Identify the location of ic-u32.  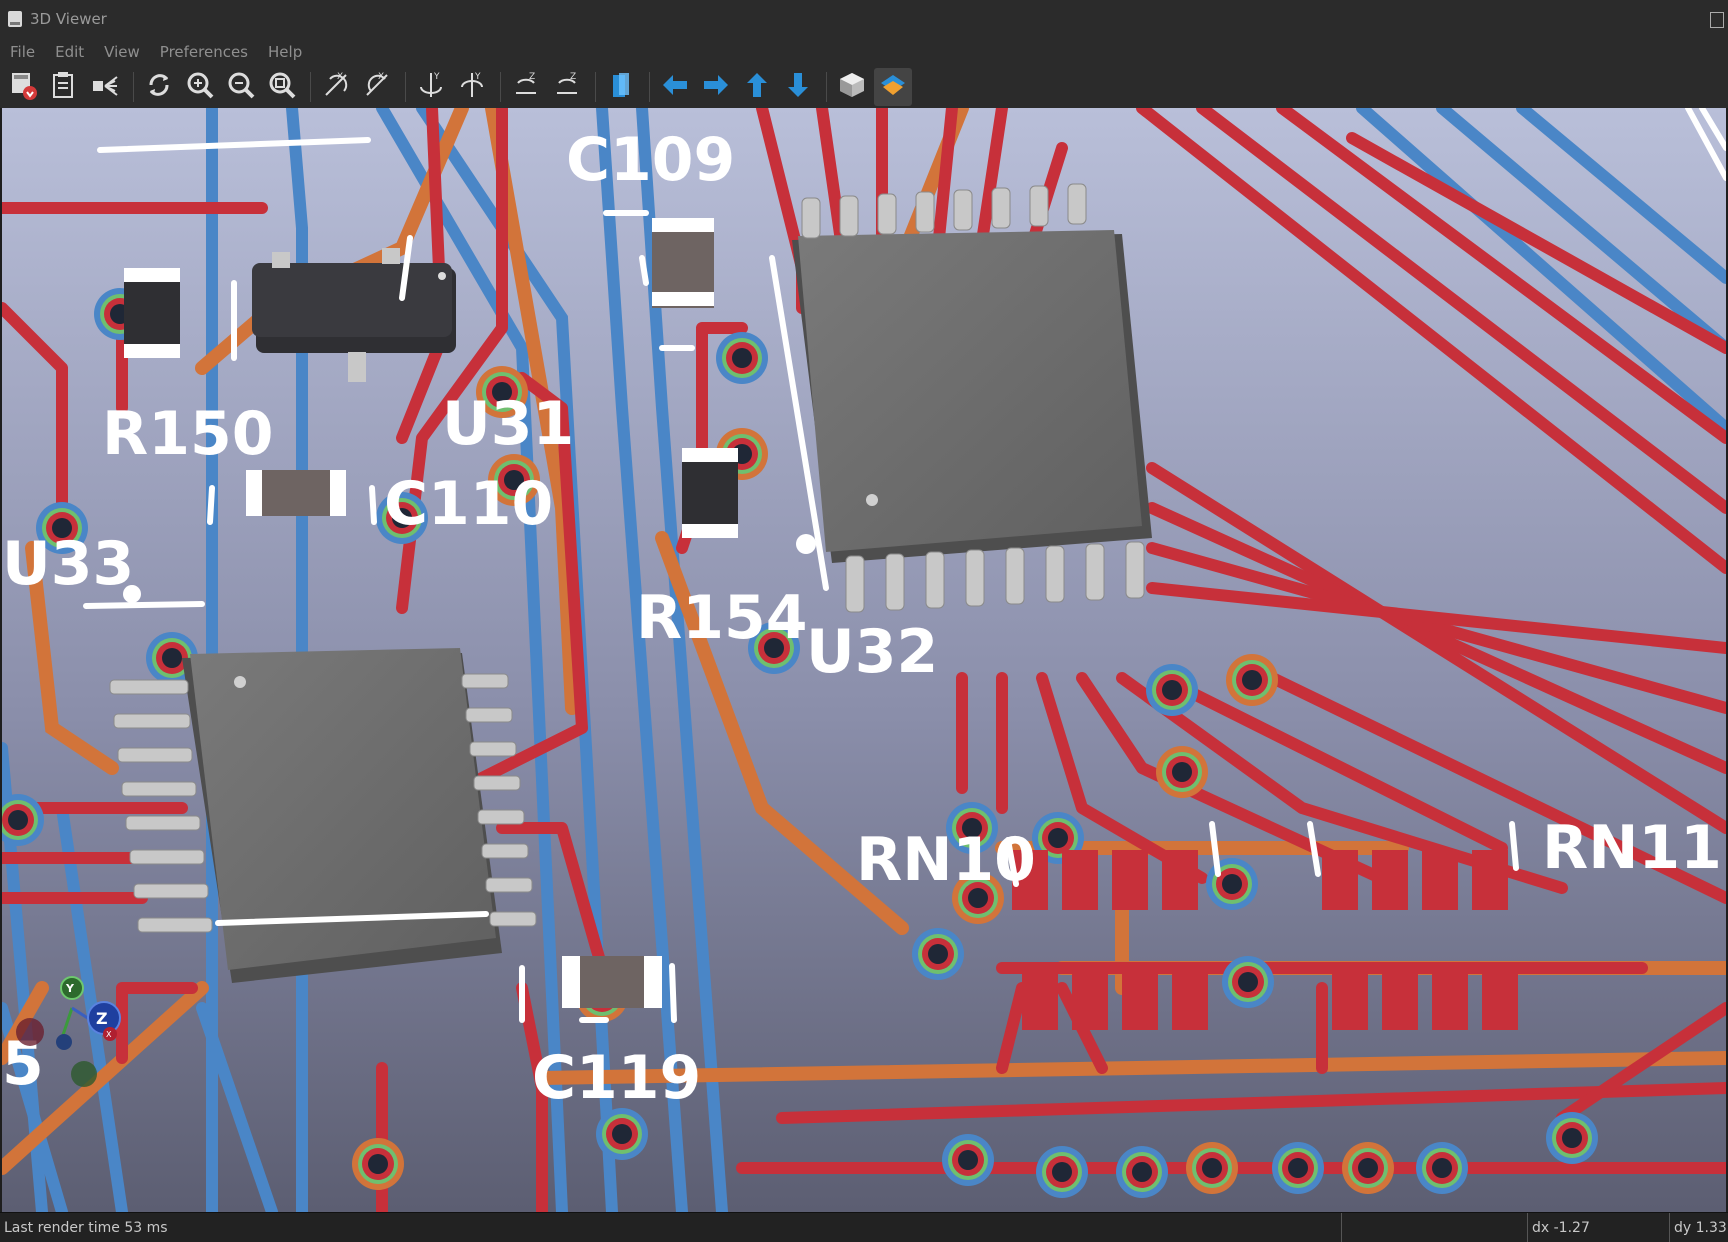
(972, 398).